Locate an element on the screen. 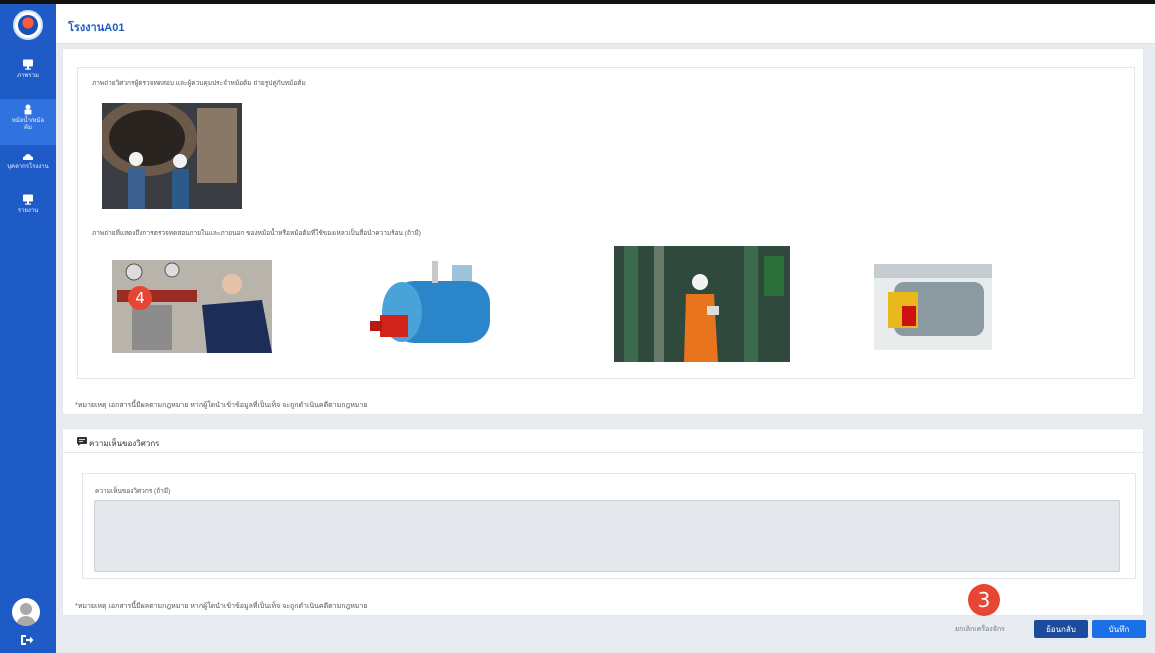 Image resolution: width=1155 pixels, height=653 pixels. comment-card-header: ความเห็นของวิศวกร is located at coordinates (603, 441).